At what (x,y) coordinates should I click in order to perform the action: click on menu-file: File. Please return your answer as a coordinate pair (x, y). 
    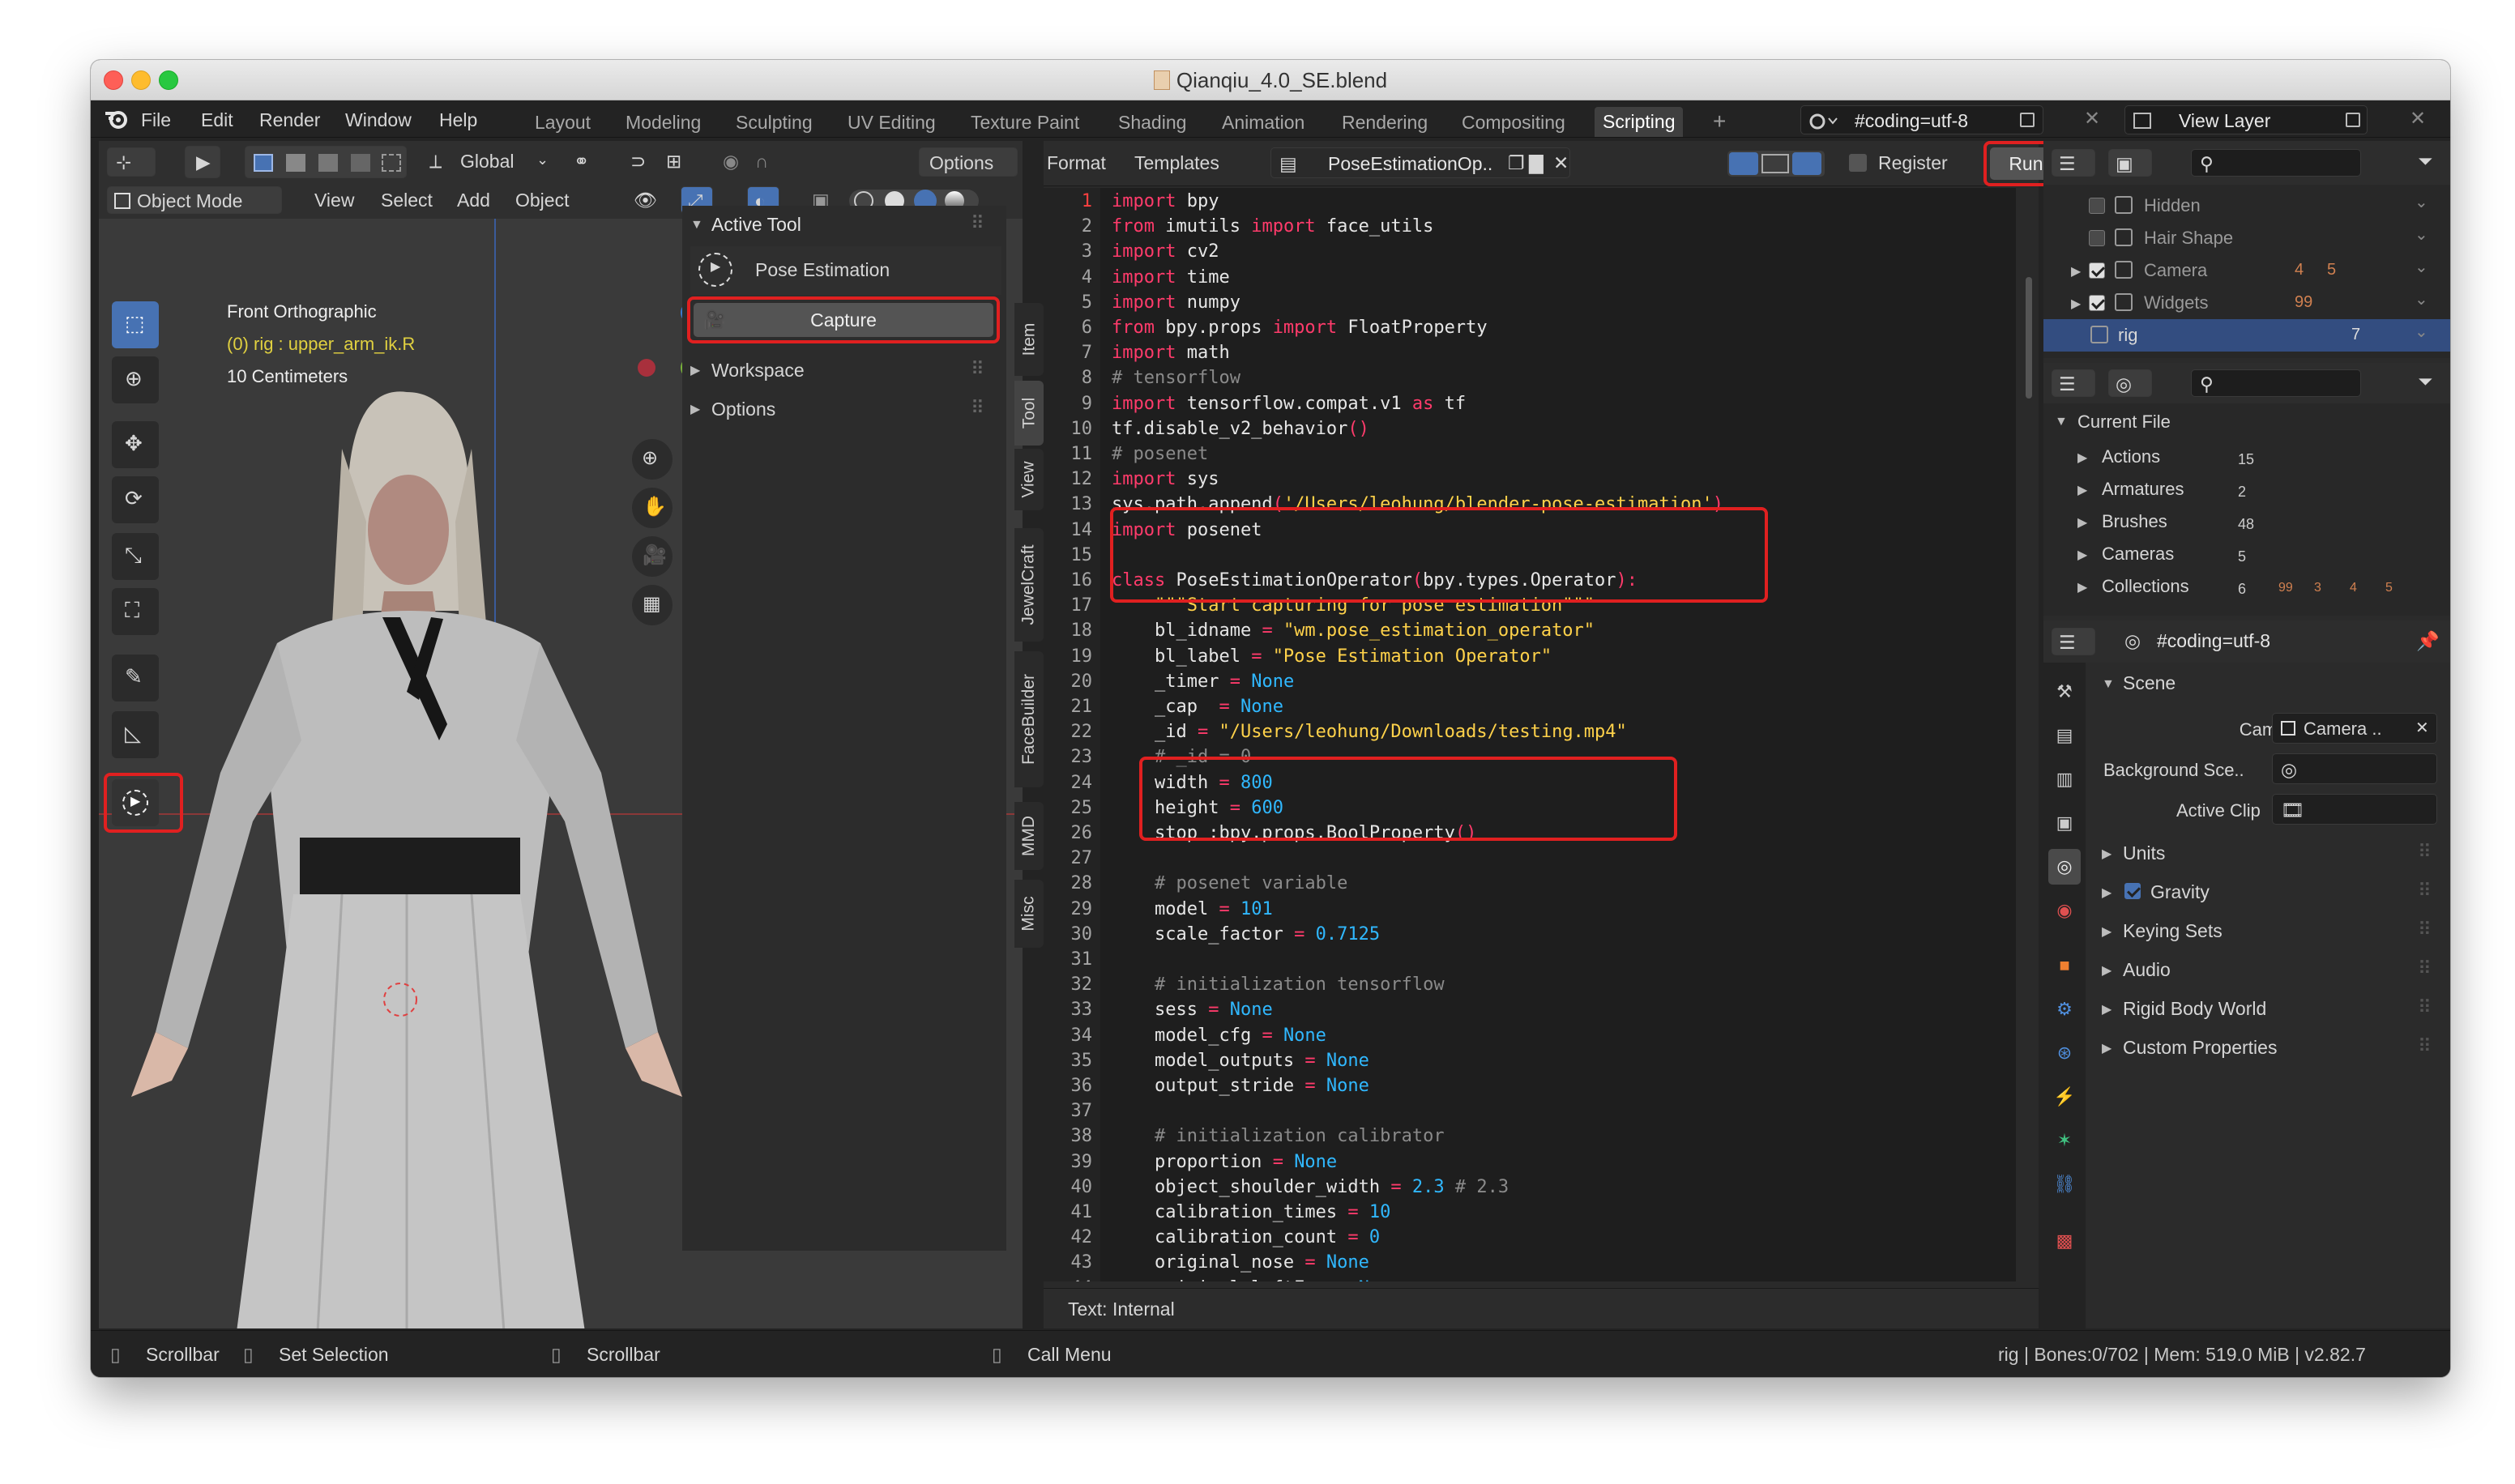
    Looking at the image, I should click on (156, 120).